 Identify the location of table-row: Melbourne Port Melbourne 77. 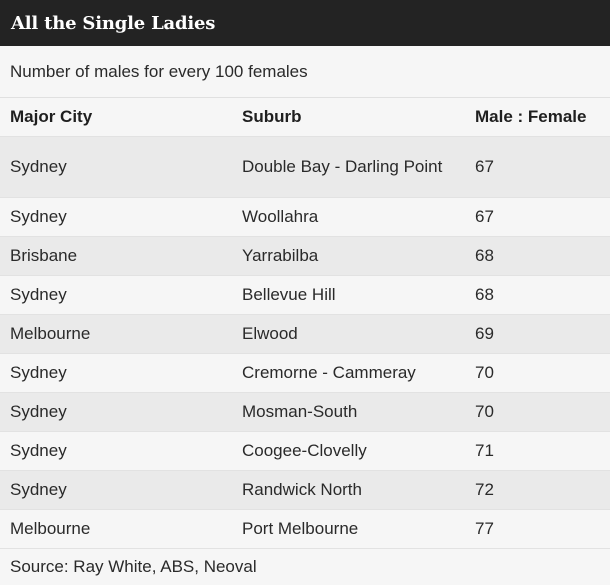
(305, 529).